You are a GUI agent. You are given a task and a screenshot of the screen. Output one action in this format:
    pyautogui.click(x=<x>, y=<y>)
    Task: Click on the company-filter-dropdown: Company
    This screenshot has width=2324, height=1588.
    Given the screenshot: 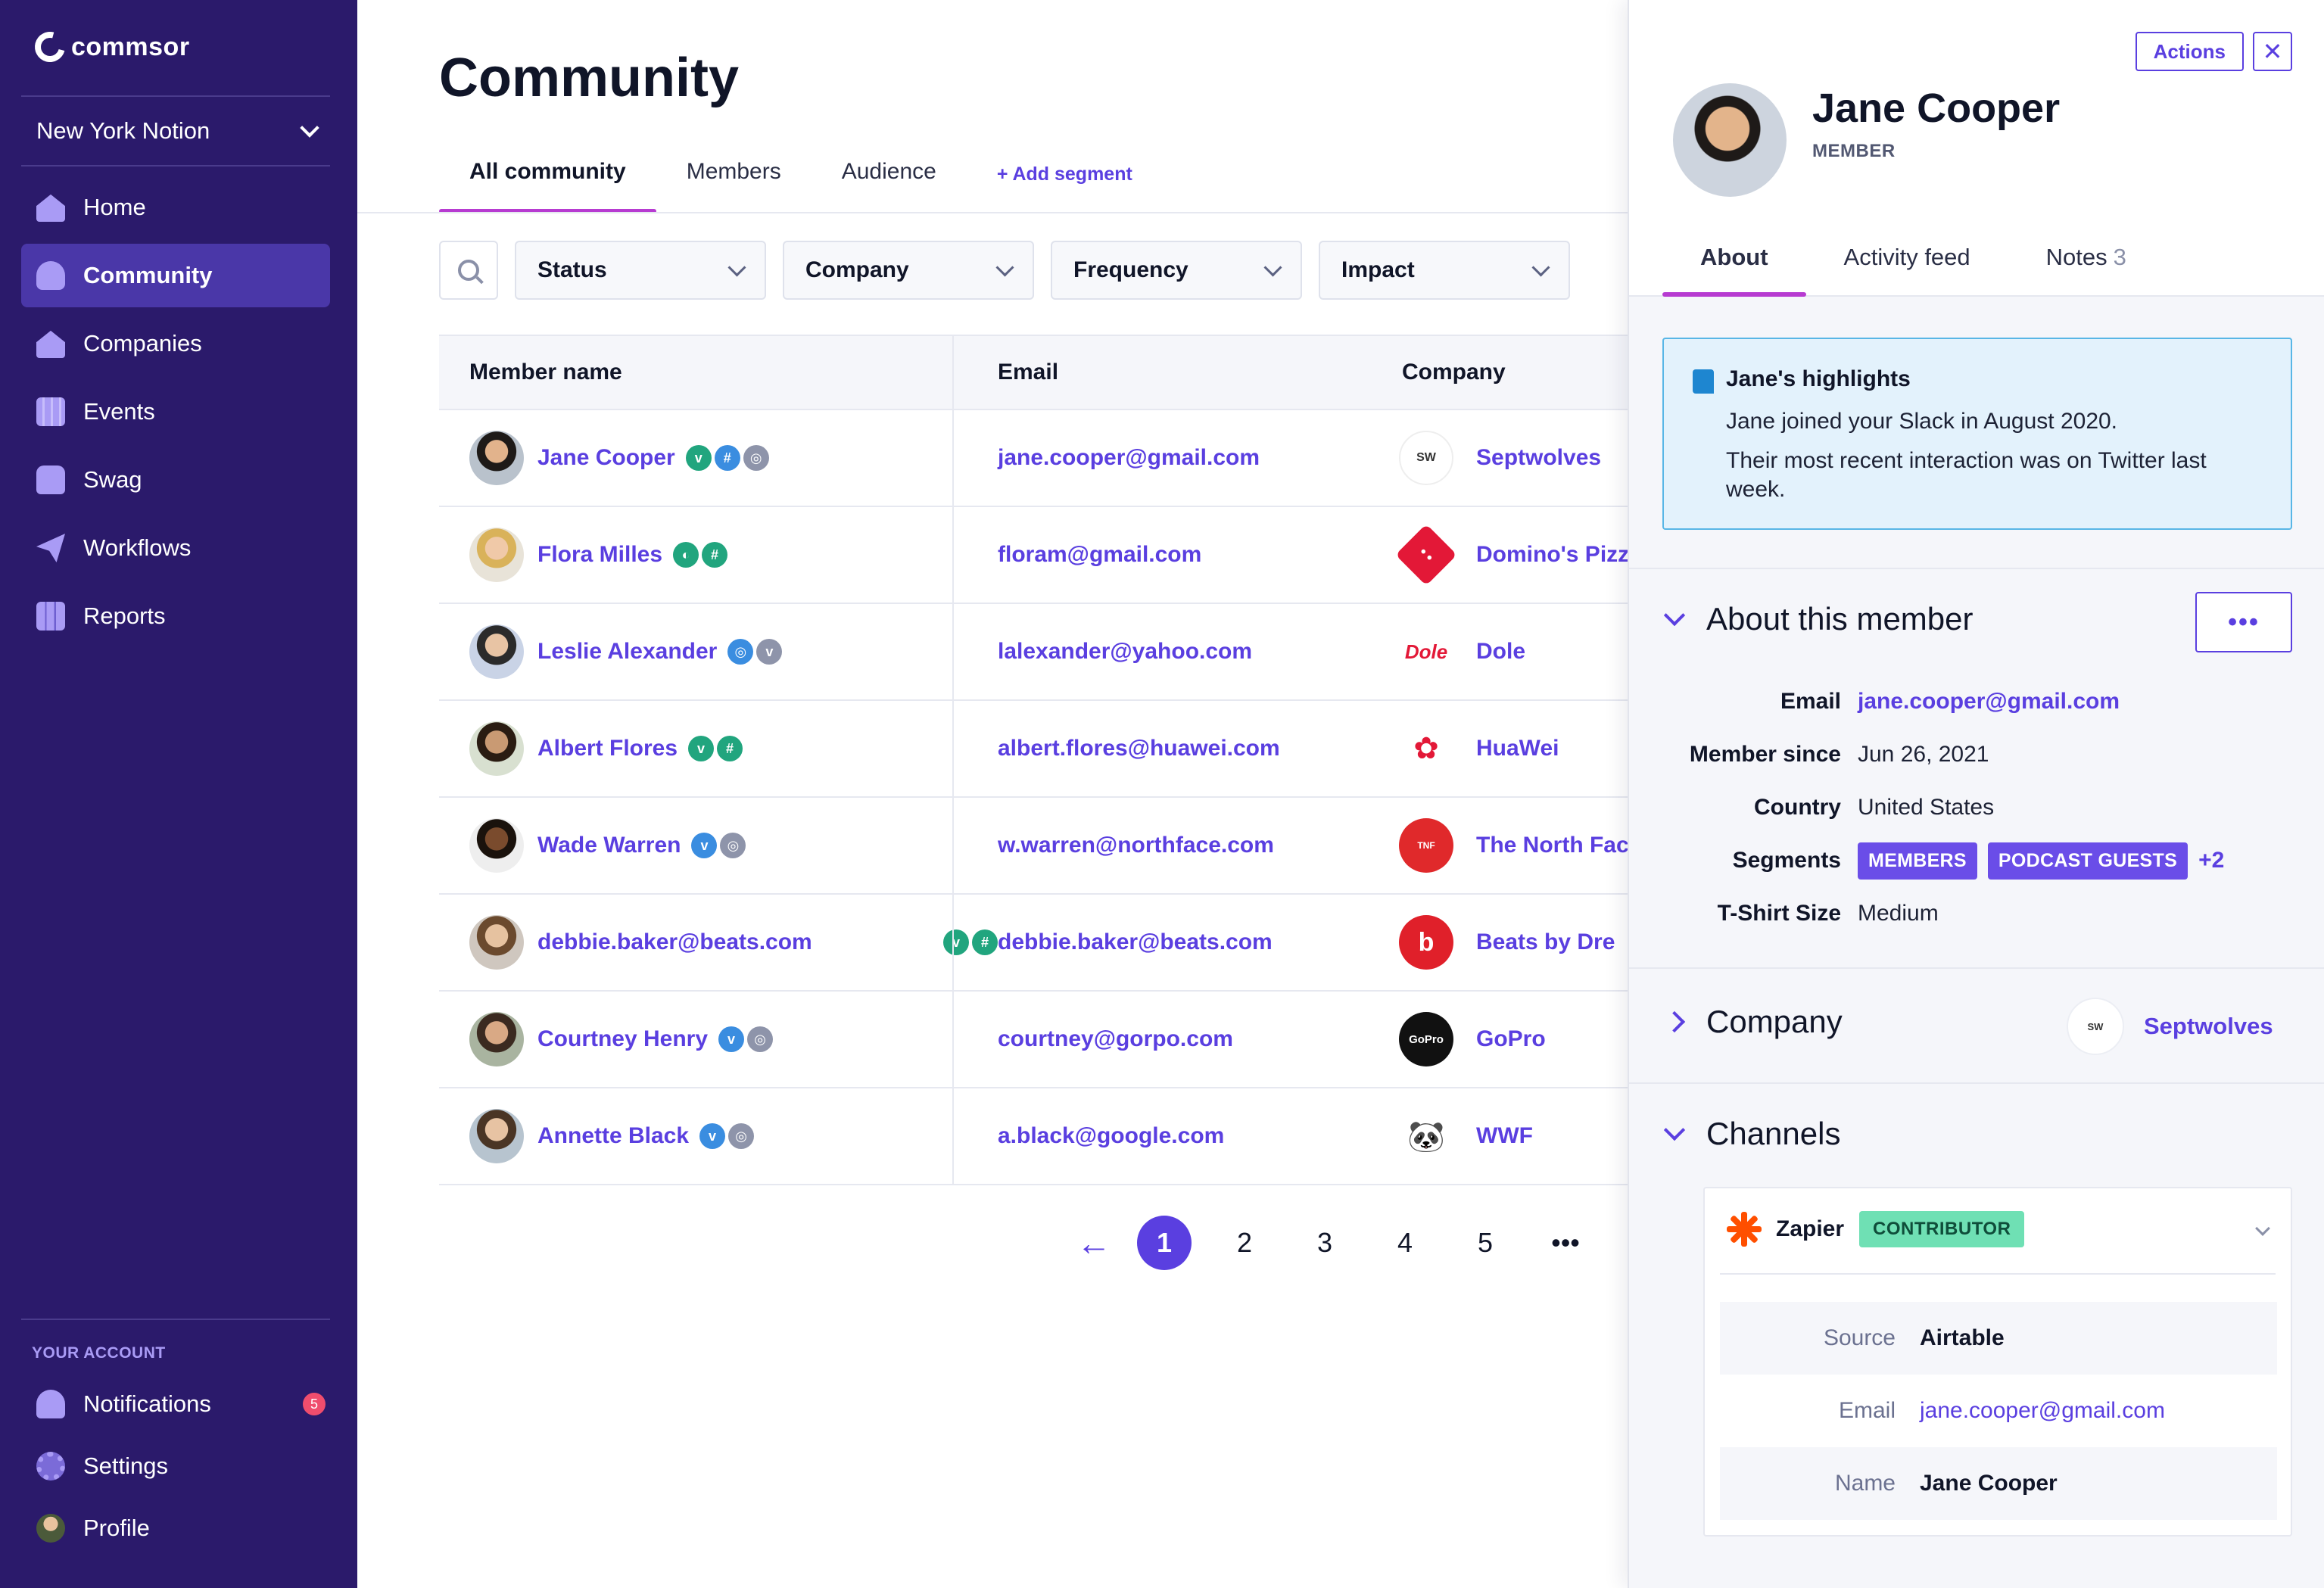 What is the action you would take?
    pyautogui.click(x=909, y=270)
    